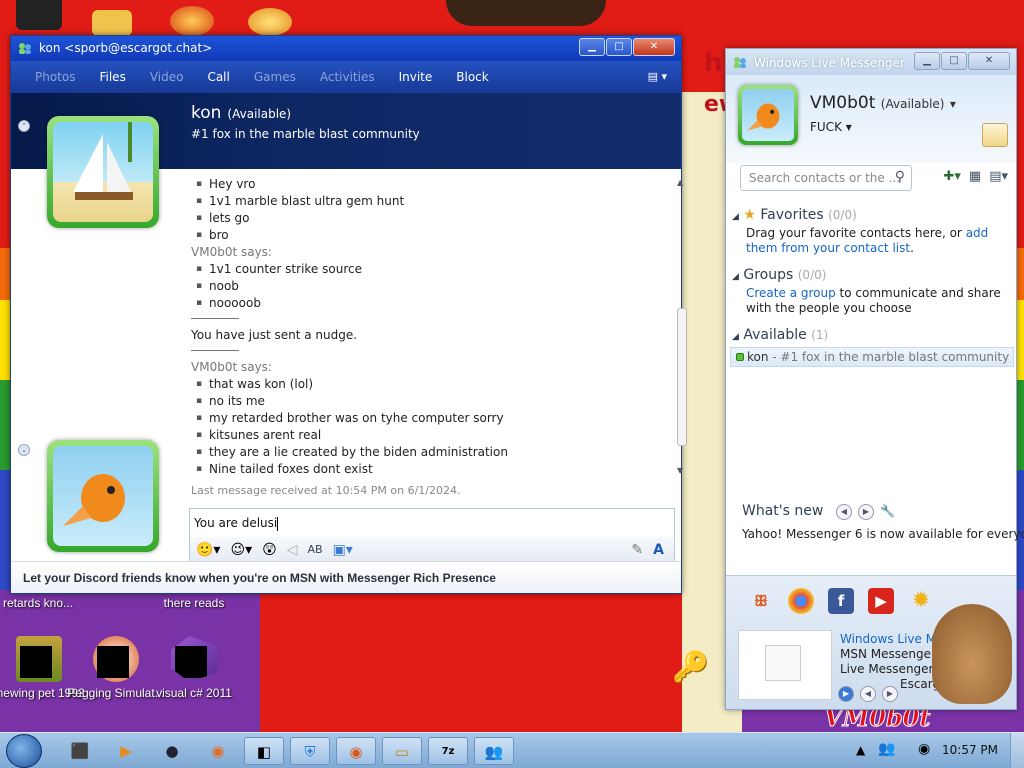 The width and height of the screenshot is (1024, 768). What do you see at coordinates (658, 550) in the screenshot?
I see `font-icon: A` at bounding box center [658, 550].